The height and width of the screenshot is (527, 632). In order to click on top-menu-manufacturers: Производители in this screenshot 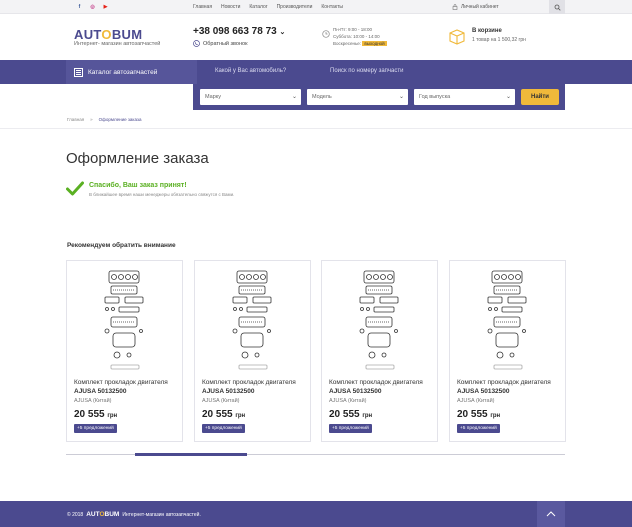, I will do `click(295, 7)`.